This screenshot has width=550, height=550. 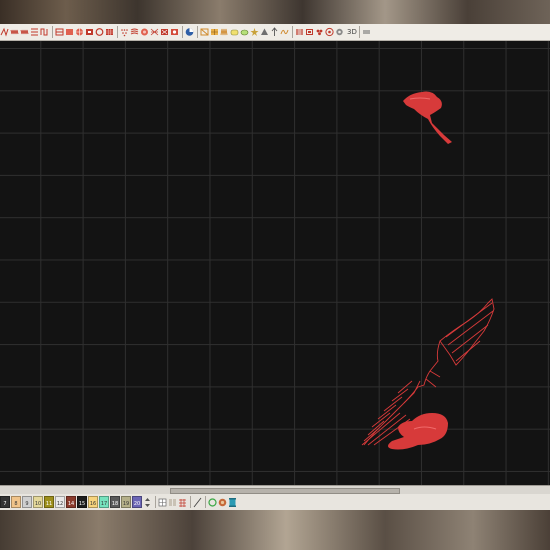 I want to click on thread-swatch: 20, so click(x=137, y=502).